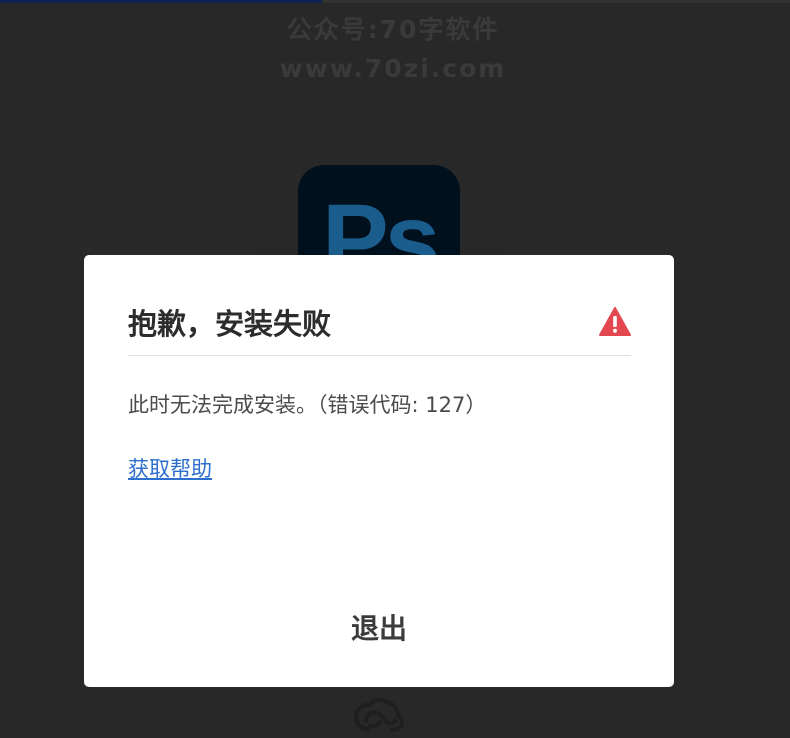  What do you see at coordinates (379, 627) in the screenshot?
I see `exit-button: 退出` at bounding box center [379, 627].